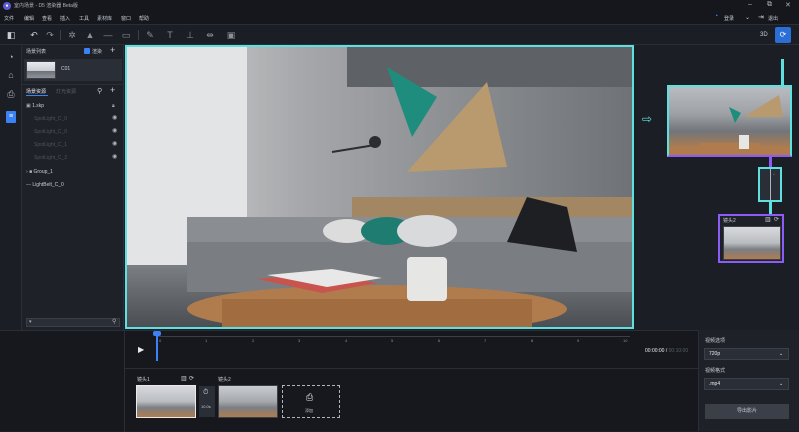 The height and width of the screenshot is (432, 799). What do you see at coordinates (36, 91) in the screenshot?
I see `tab-scene-assets: 场景资源` at bounding box center [36, 91].